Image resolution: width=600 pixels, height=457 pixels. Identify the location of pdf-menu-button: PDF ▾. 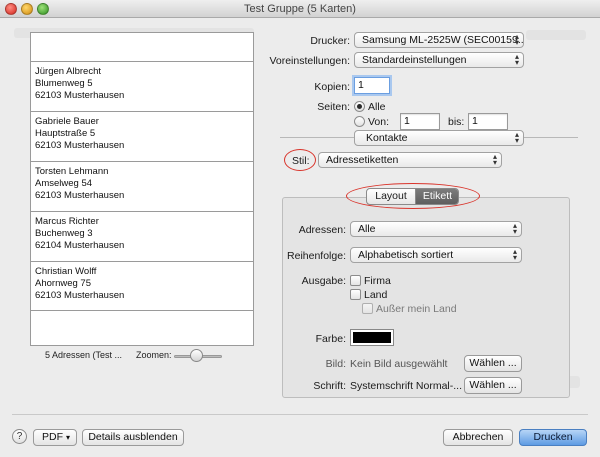
(55, 437).